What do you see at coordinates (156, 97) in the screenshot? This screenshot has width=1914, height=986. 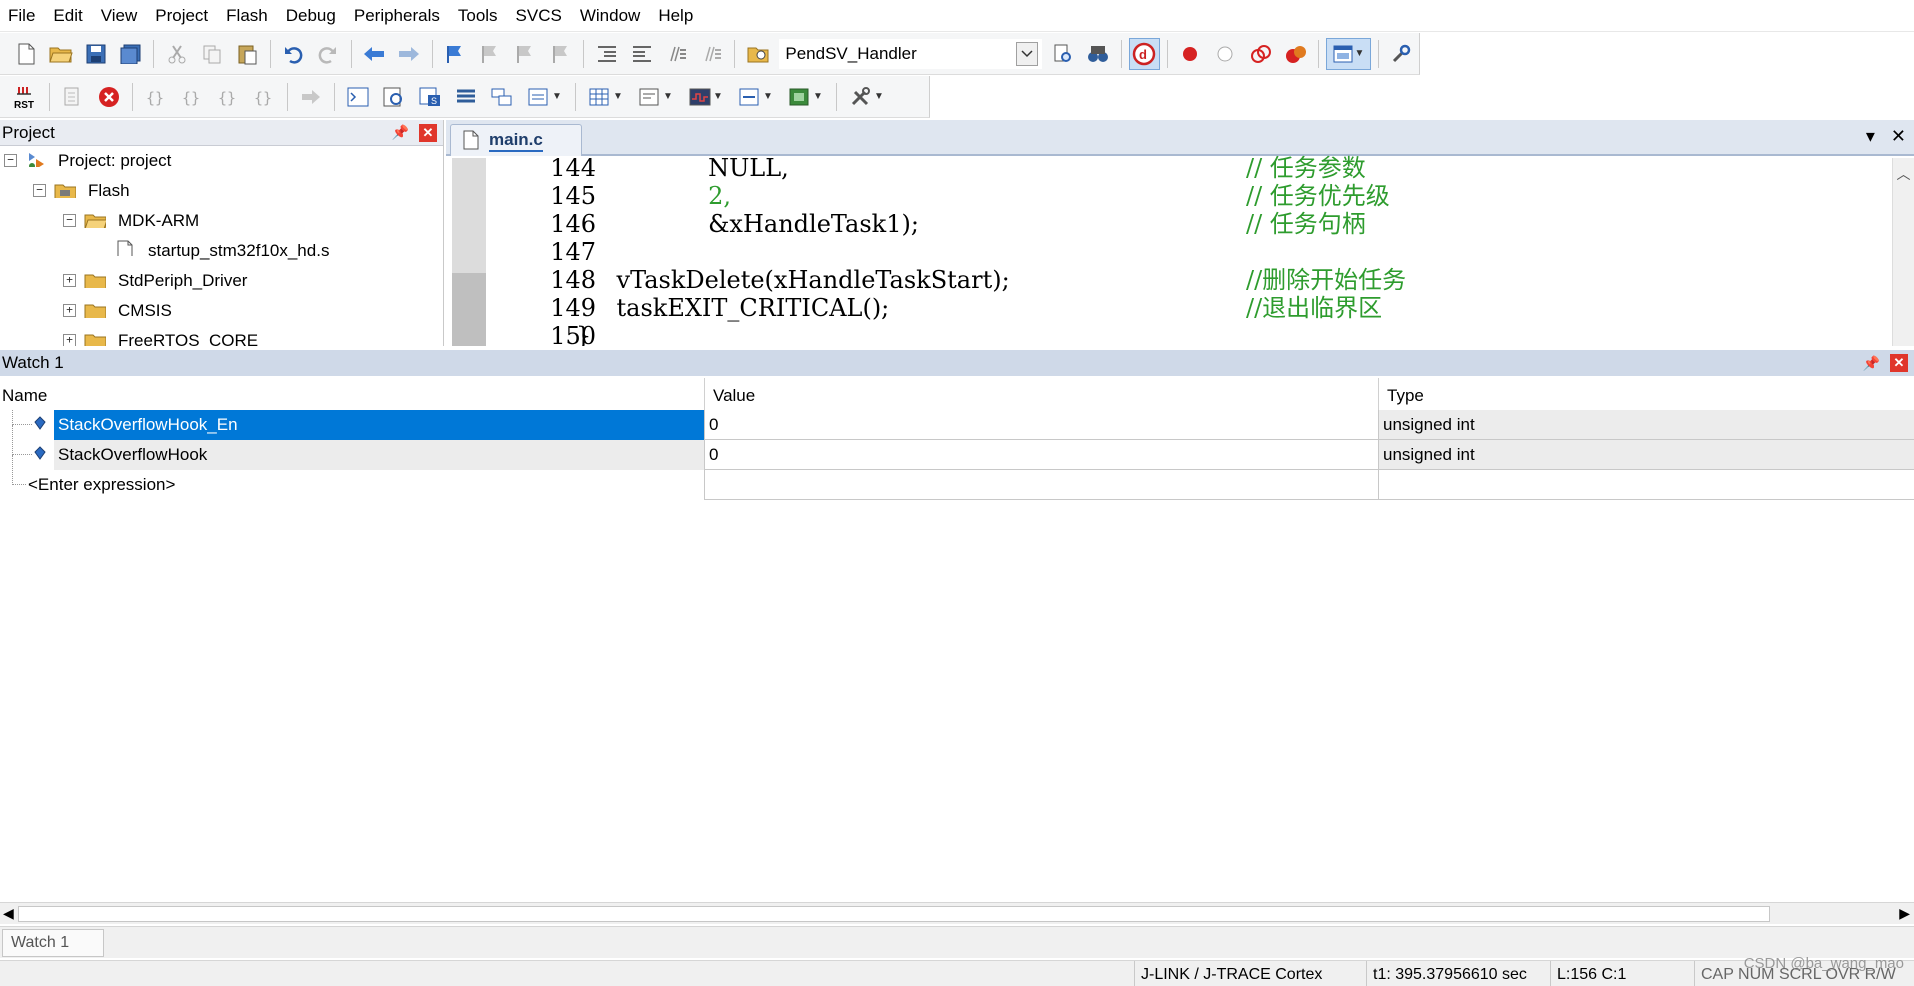 I see `step-button: {}` at bounding box center [156, 97].